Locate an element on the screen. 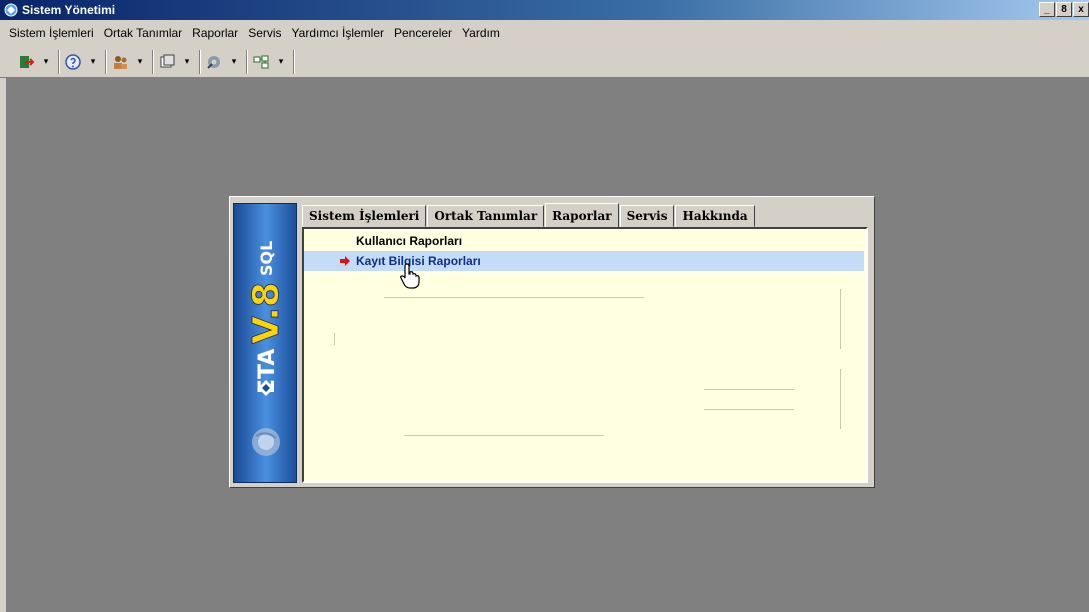 This screenshot has height=612, width=1089. windows-dropdown: ▾ is located at coordinates (281, 62).